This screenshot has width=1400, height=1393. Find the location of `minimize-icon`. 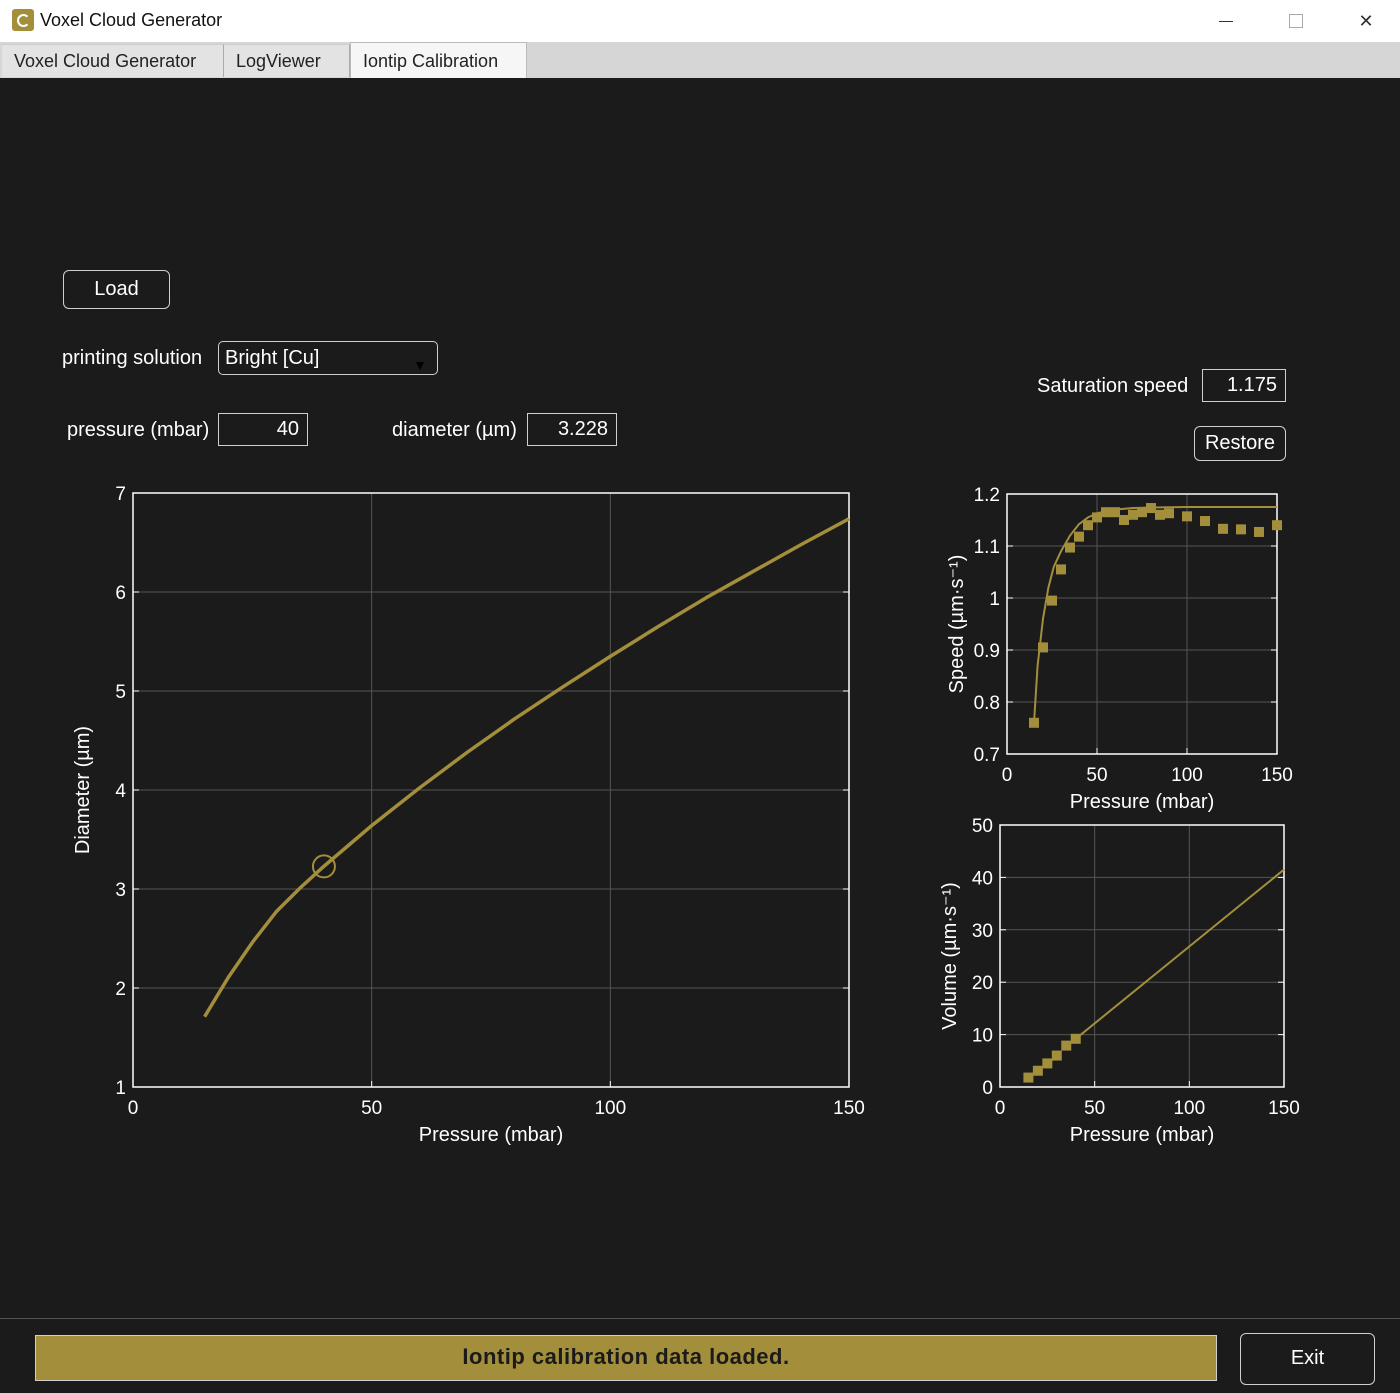

minimize-icon is located at coordinates (1226, 21).